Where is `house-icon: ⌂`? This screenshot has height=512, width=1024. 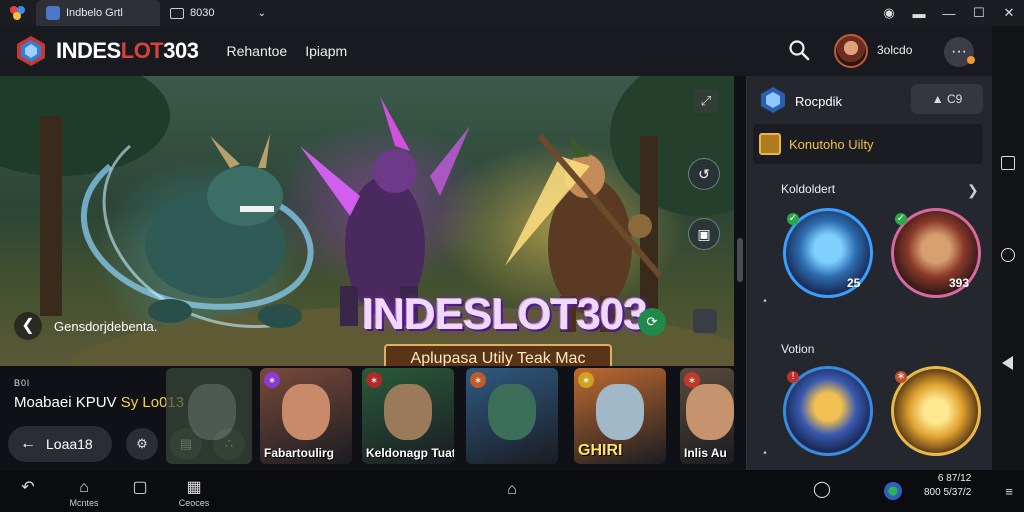
house-icon: ⌂ is located at coordinates (84, 487).